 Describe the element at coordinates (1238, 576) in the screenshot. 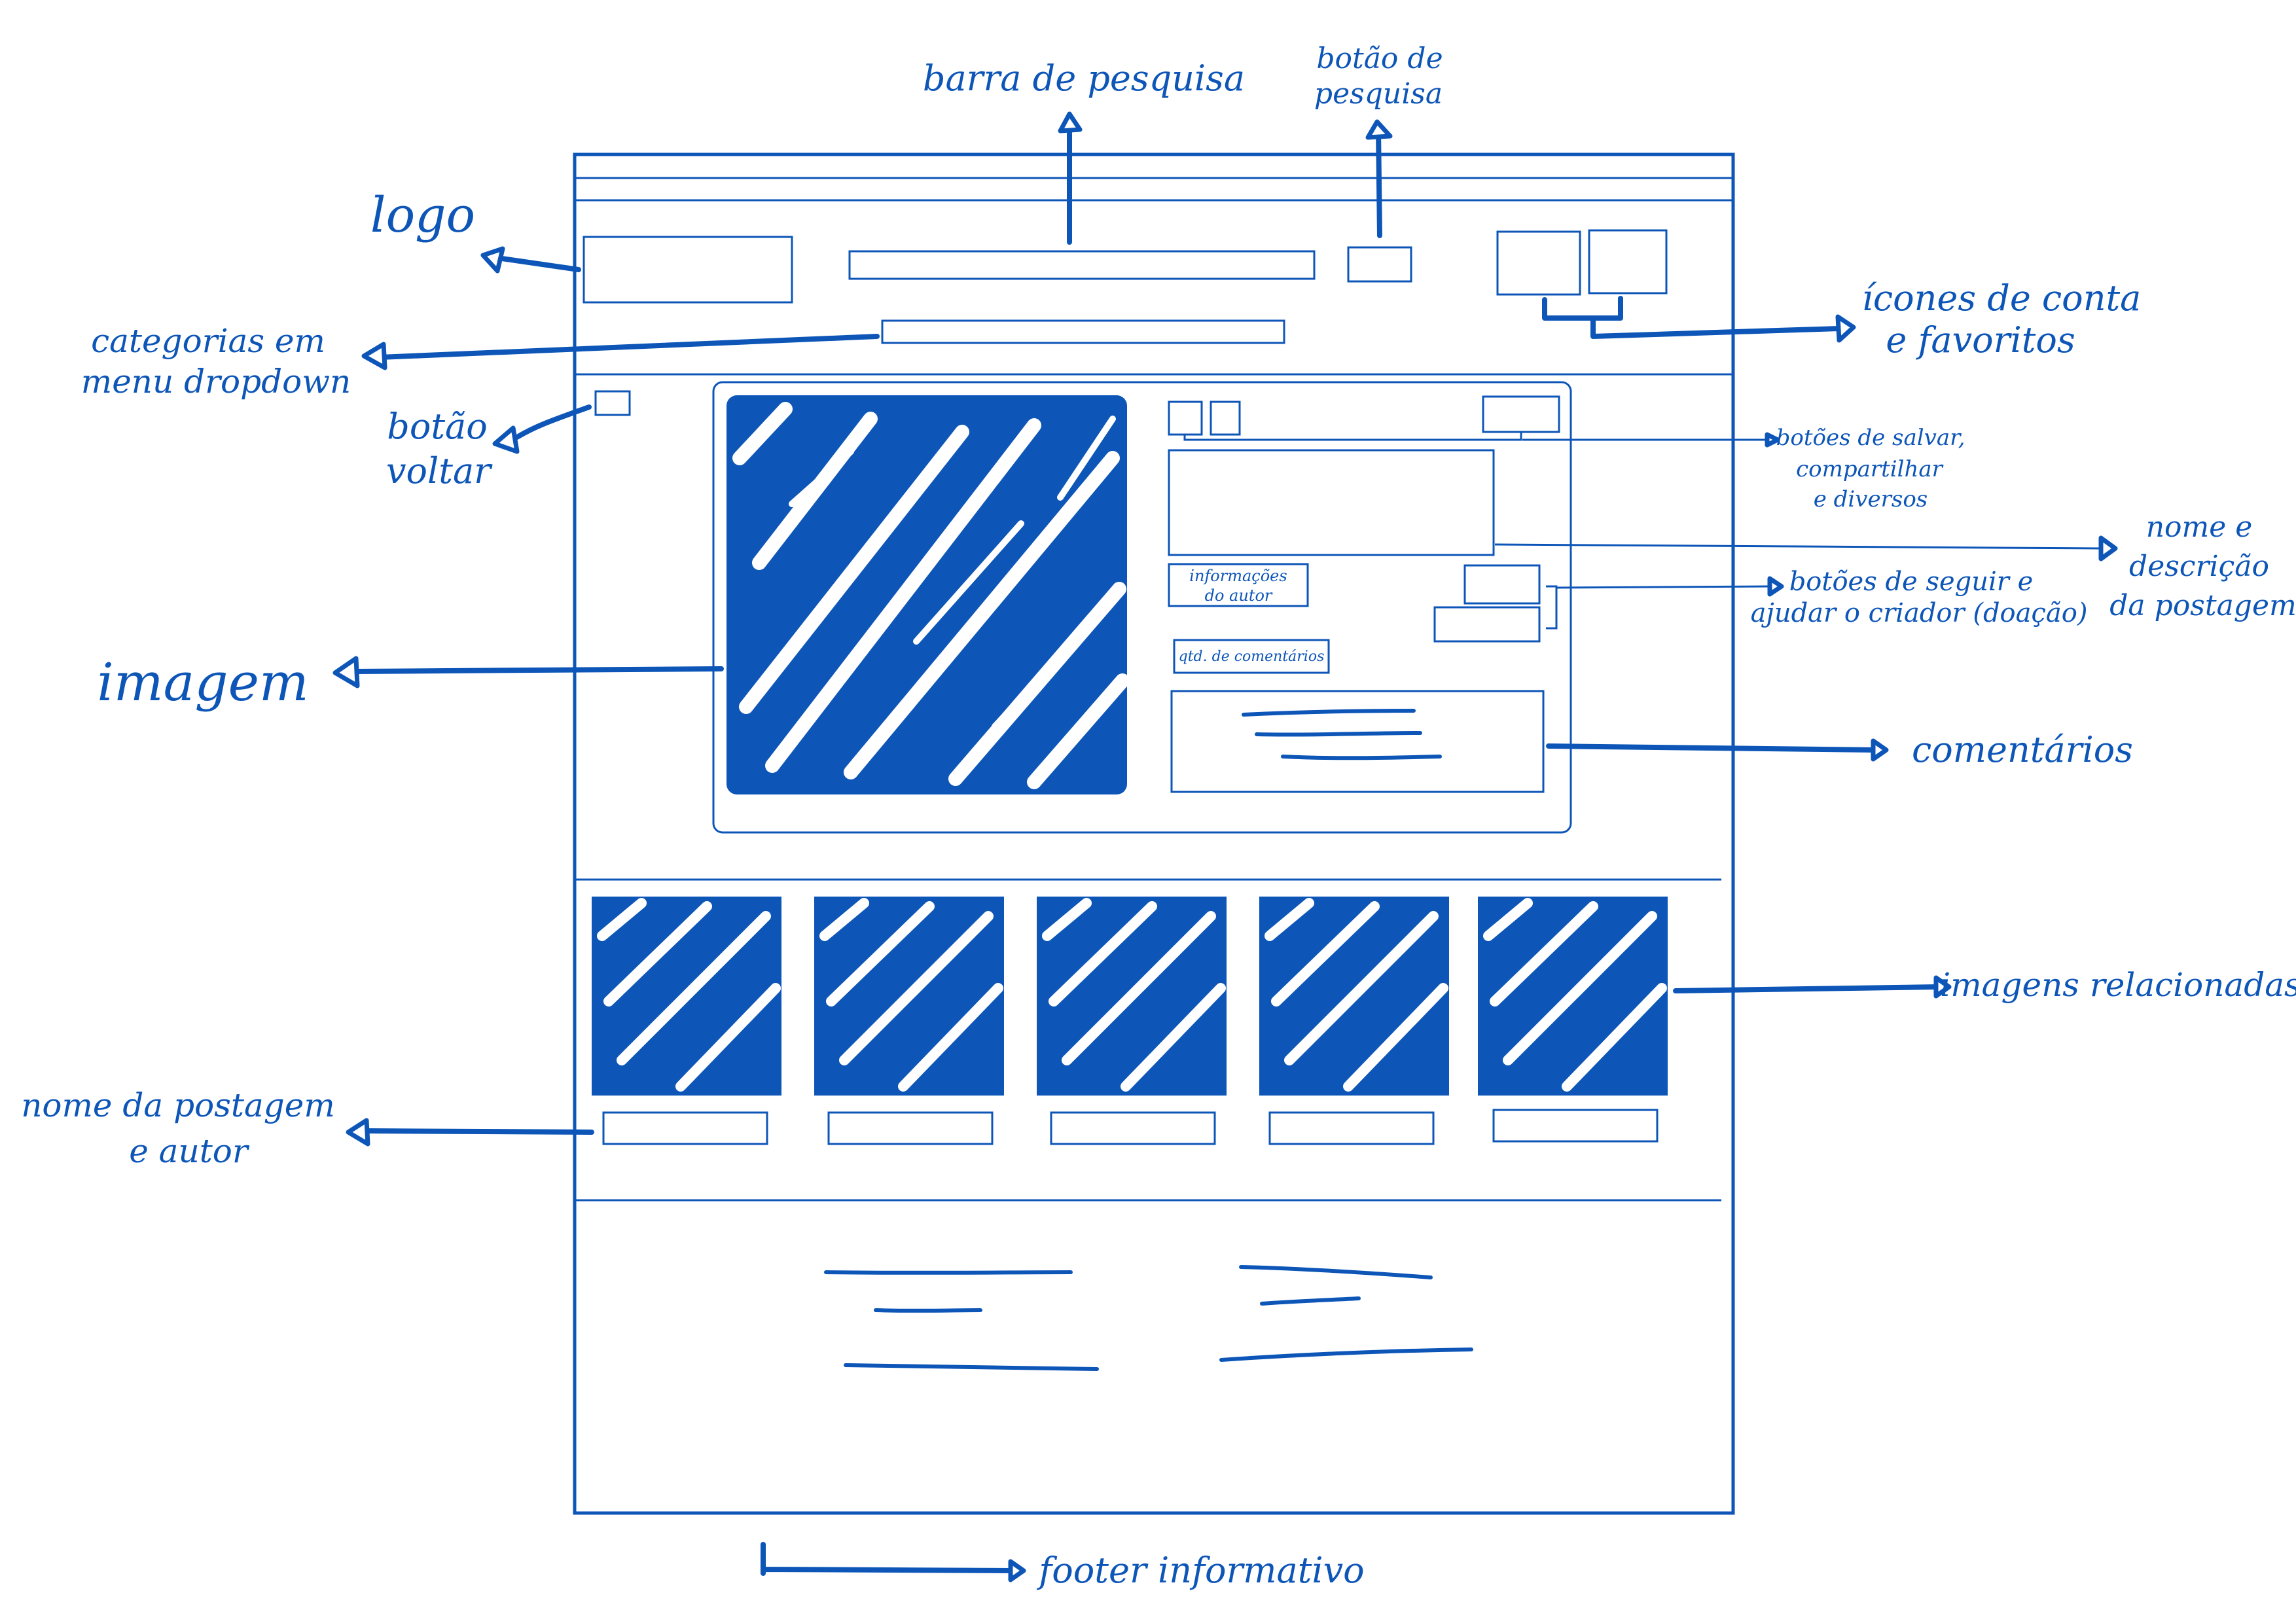

I see `author-info-label-1: informações` at that location.